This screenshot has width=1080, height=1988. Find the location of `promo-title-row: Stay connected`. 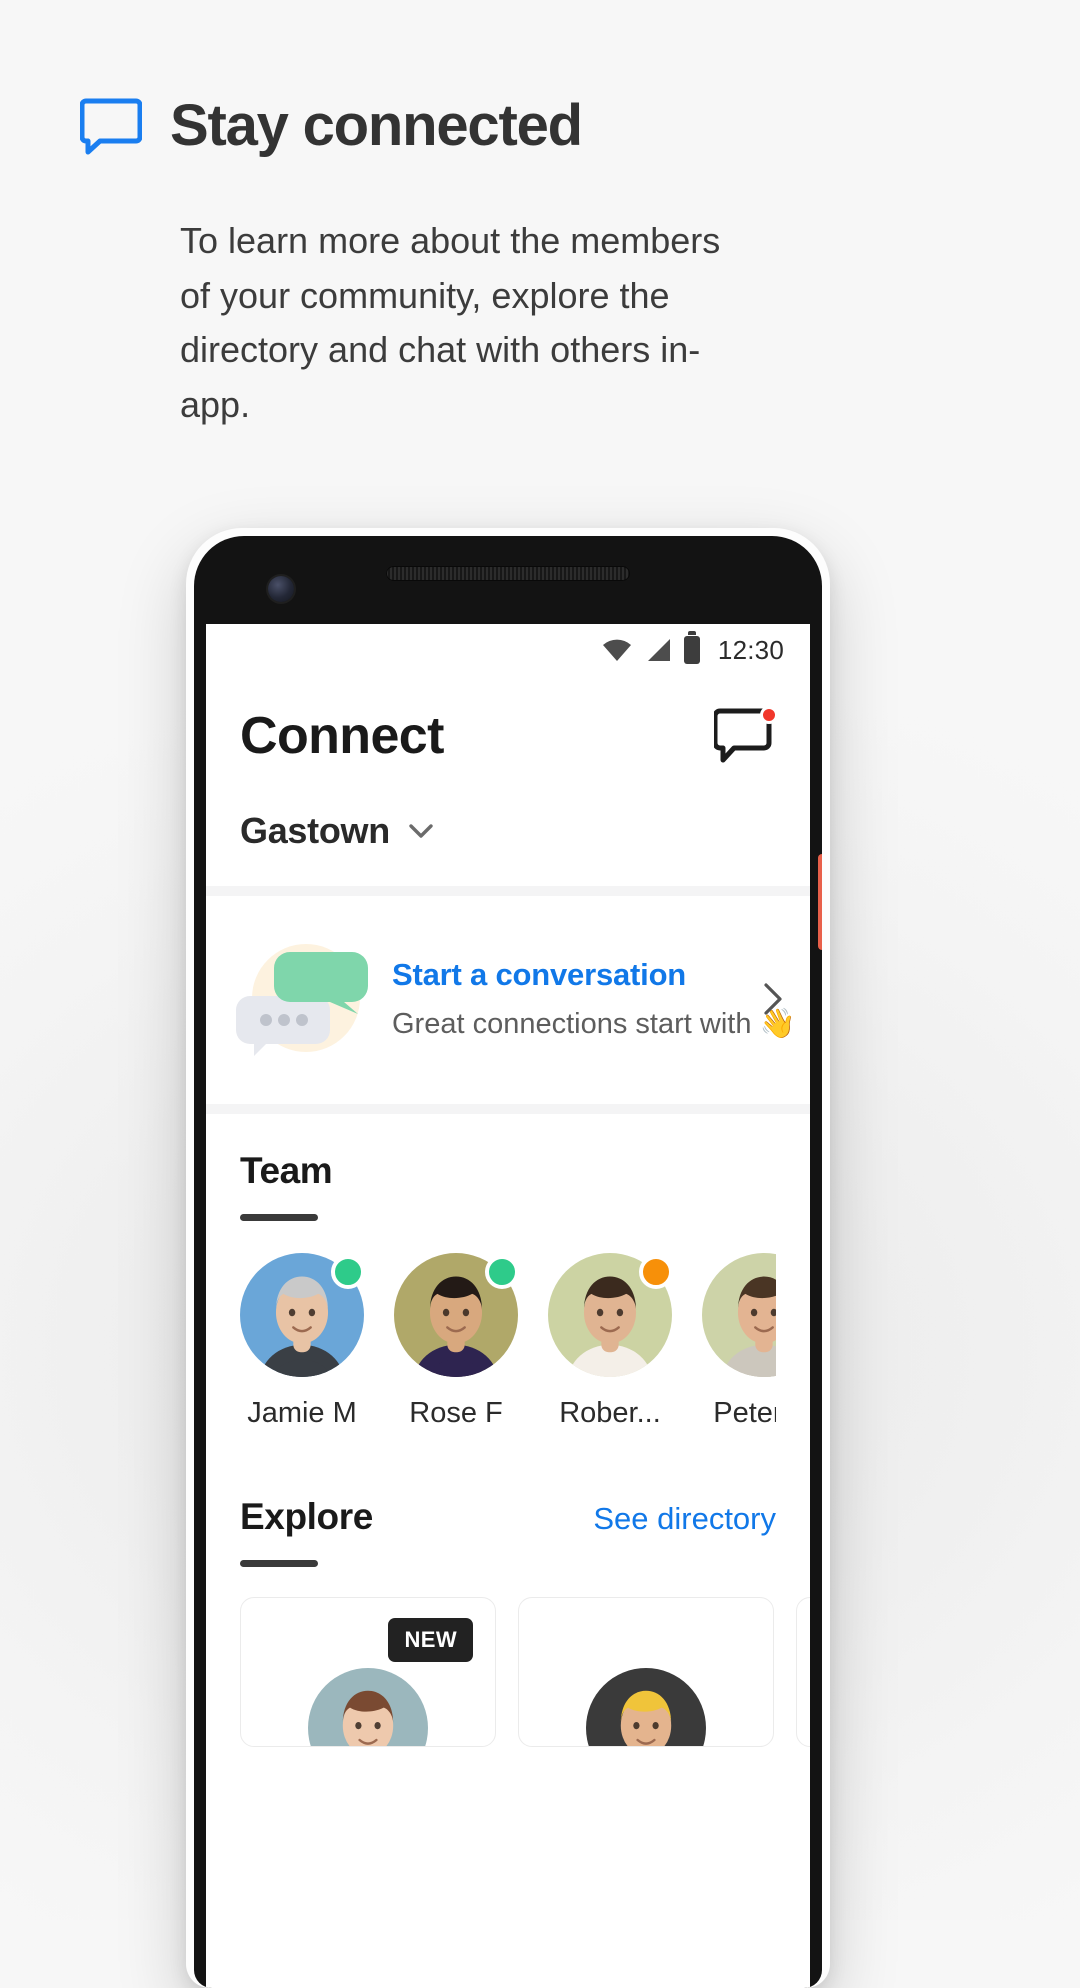

promo-title-row: Stay connected is located at coordinates (540, 78).